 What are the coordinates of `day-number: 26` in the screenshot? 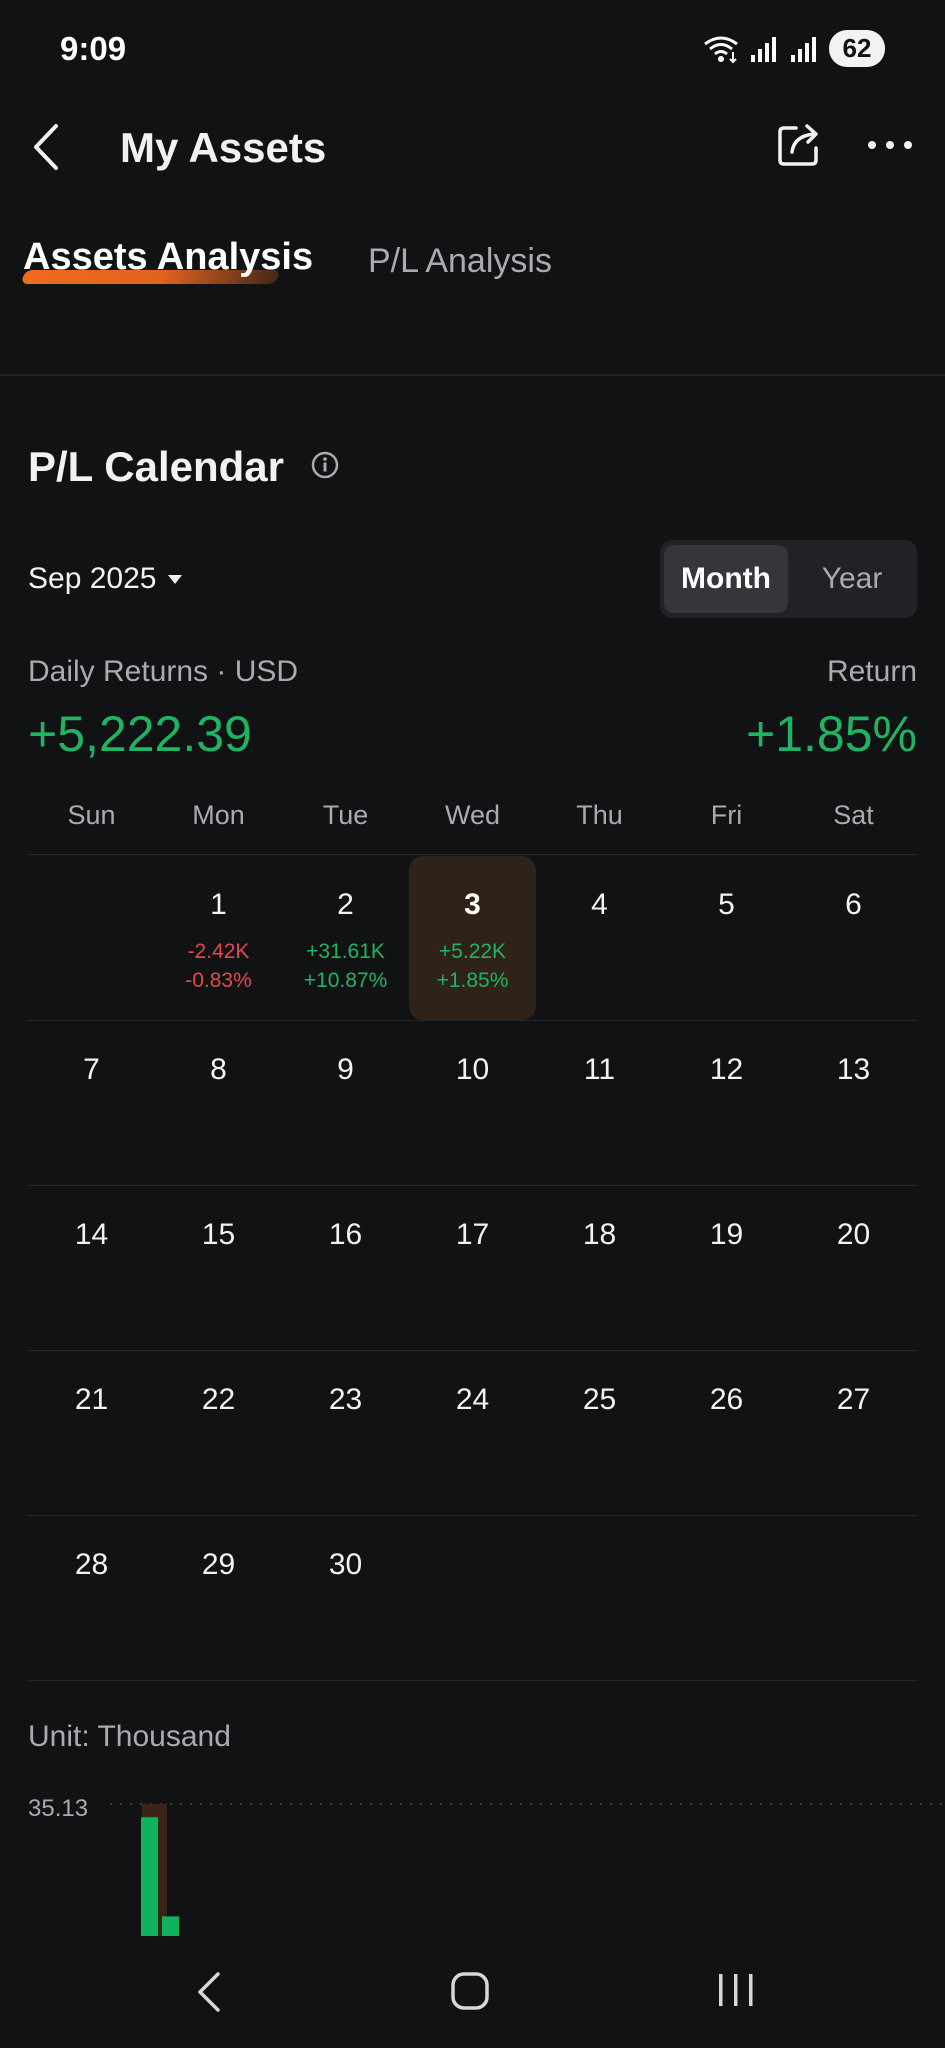 It's located at (726, 1399).